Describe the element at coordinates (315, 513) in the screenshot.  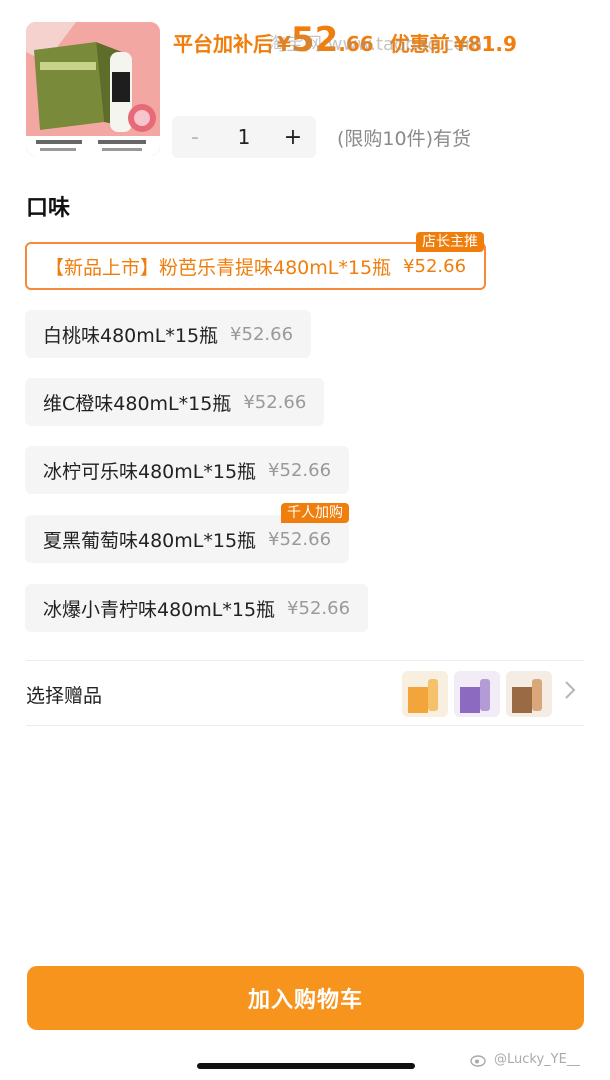
I see `popular-badge: 千人加购` at that location.